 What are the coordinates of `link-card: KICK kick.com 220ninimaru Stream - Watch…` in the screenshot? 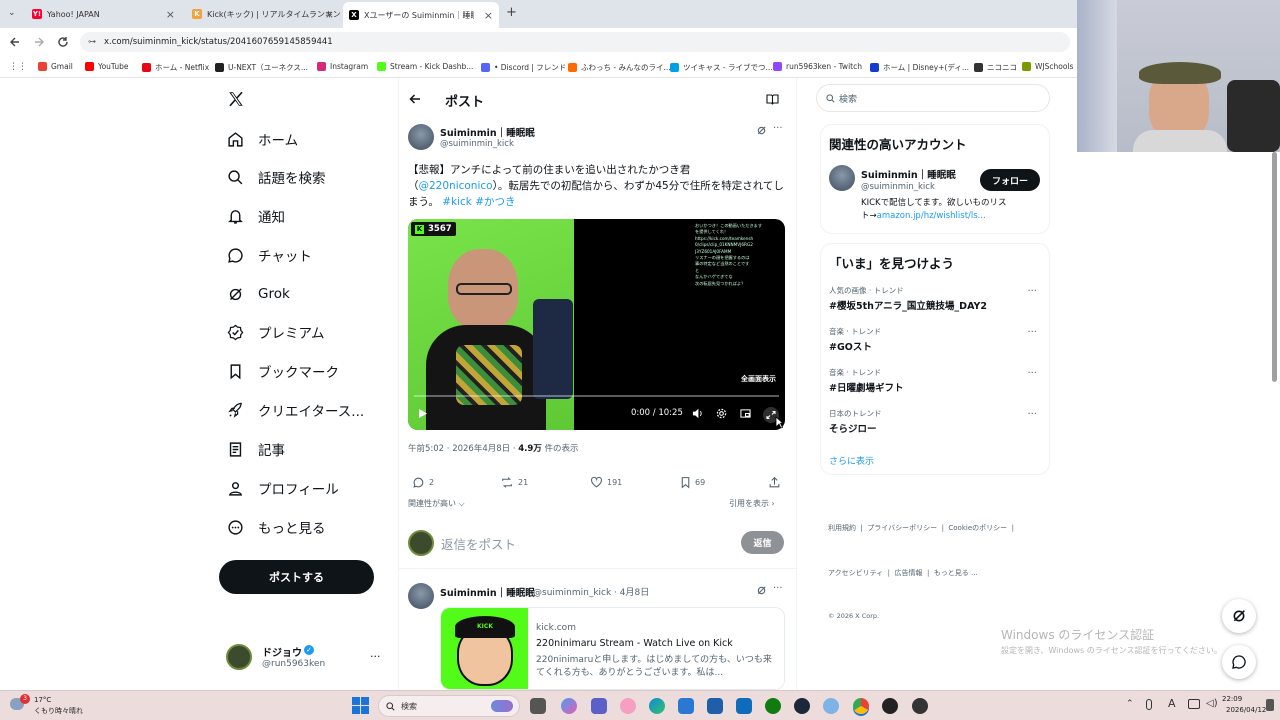 It's located at (612, 648).